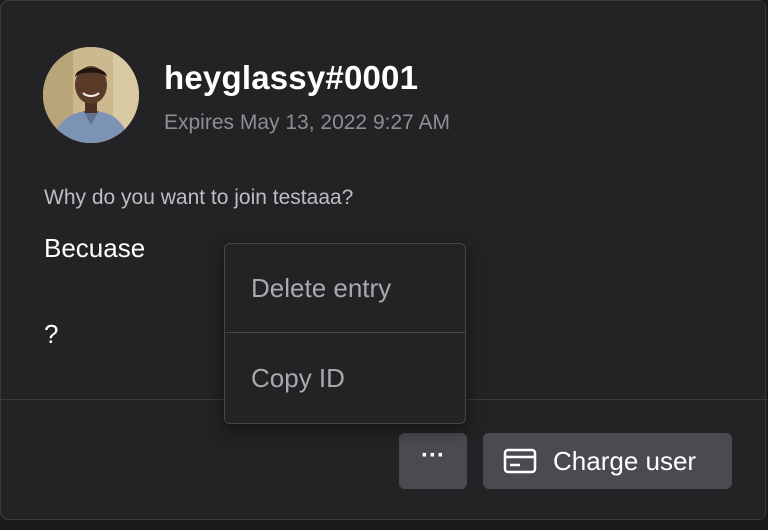  What do you see at coordinates (345, 378) in the screenshot?
I see `menu-item-copy-id: Copy ID` at bounding box center [345, 378].